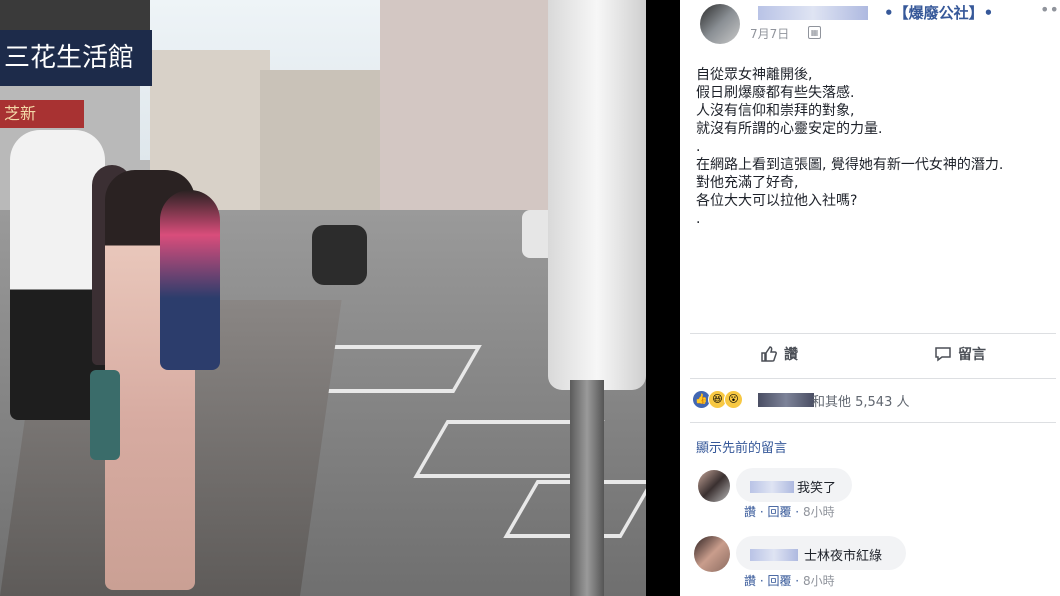 This screenshot has height=596, width=1060. Describe the element at coordinates (663, 298) in the screenshot. I see `photo-dark-edge` at that location.